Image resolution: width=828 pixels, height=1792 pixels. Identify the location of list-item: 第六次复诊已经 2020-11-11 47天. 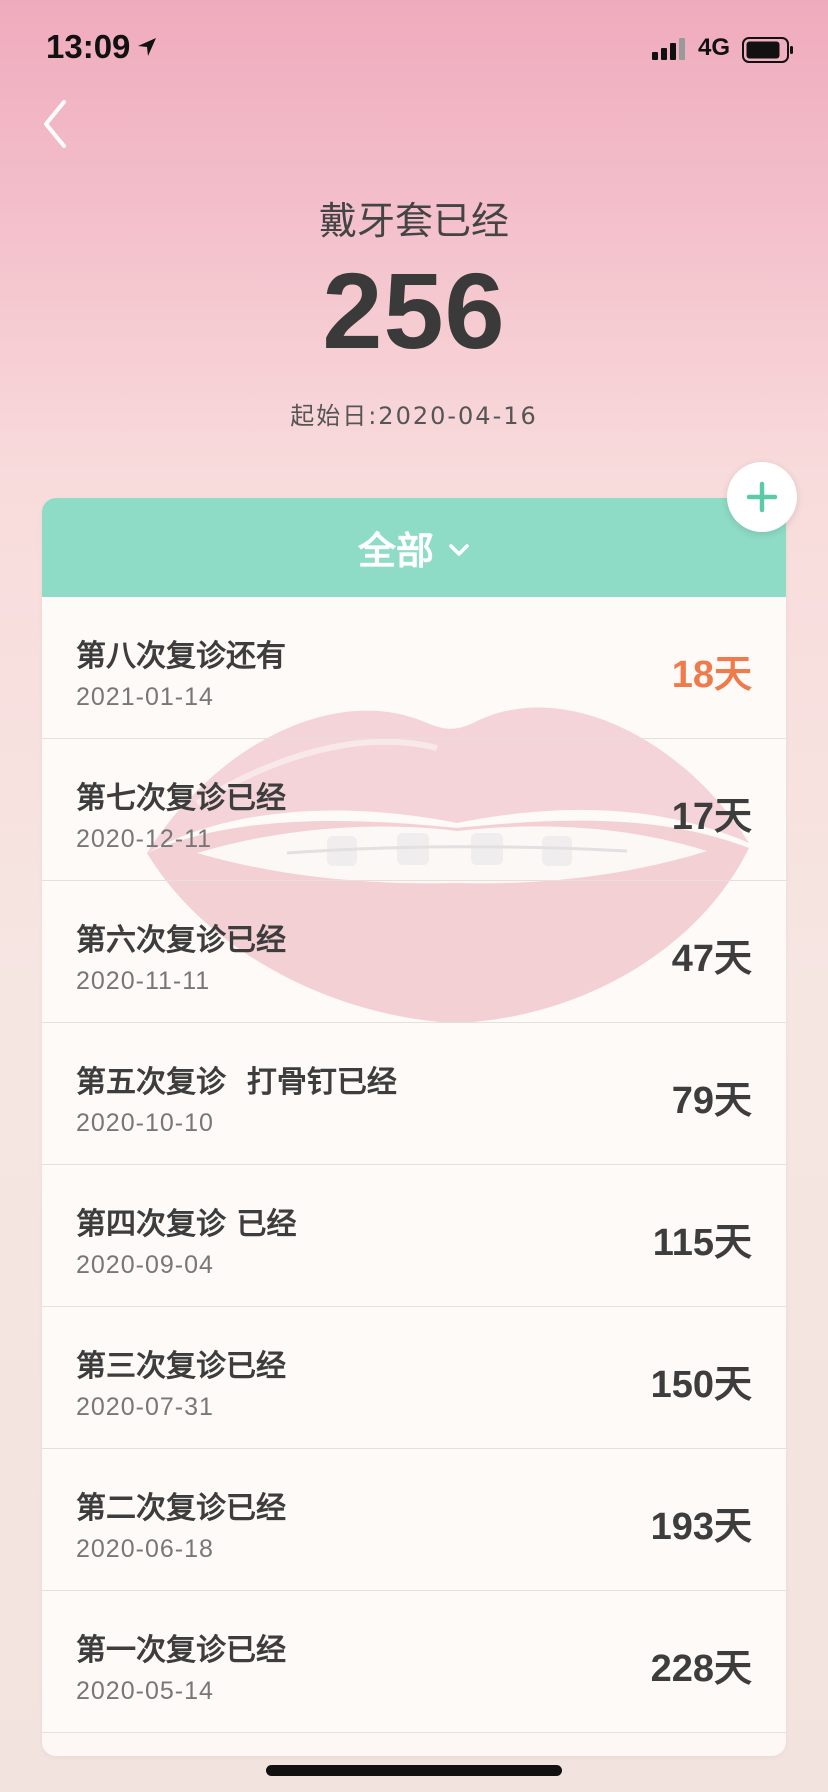
(414, 952).